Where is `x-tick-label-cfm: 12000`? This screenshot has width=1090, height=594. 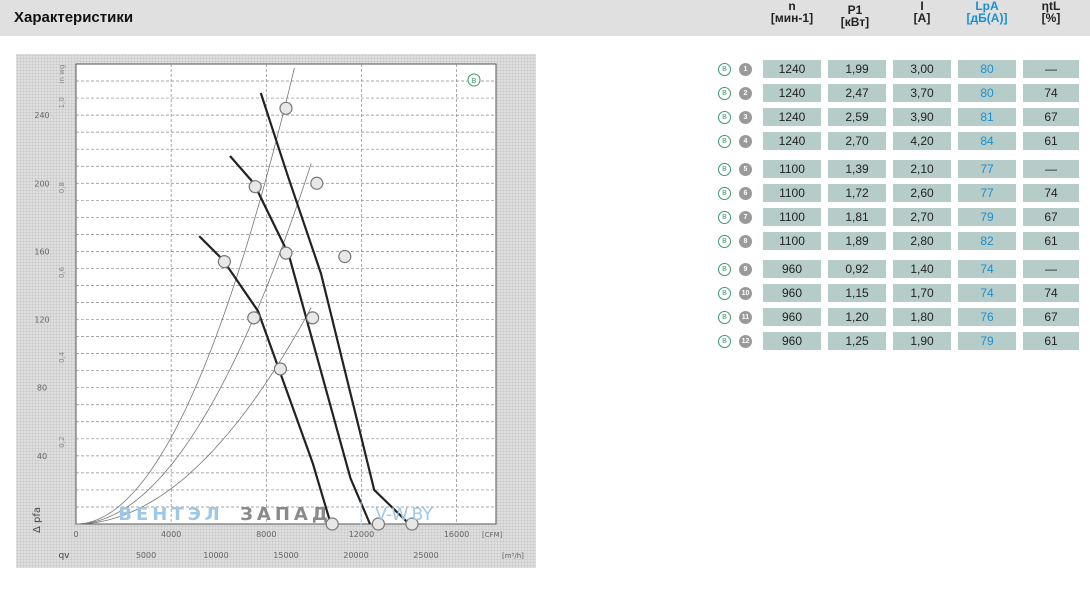
x-tick-label-cfm: 12000 is located at coordinates (361, 534).